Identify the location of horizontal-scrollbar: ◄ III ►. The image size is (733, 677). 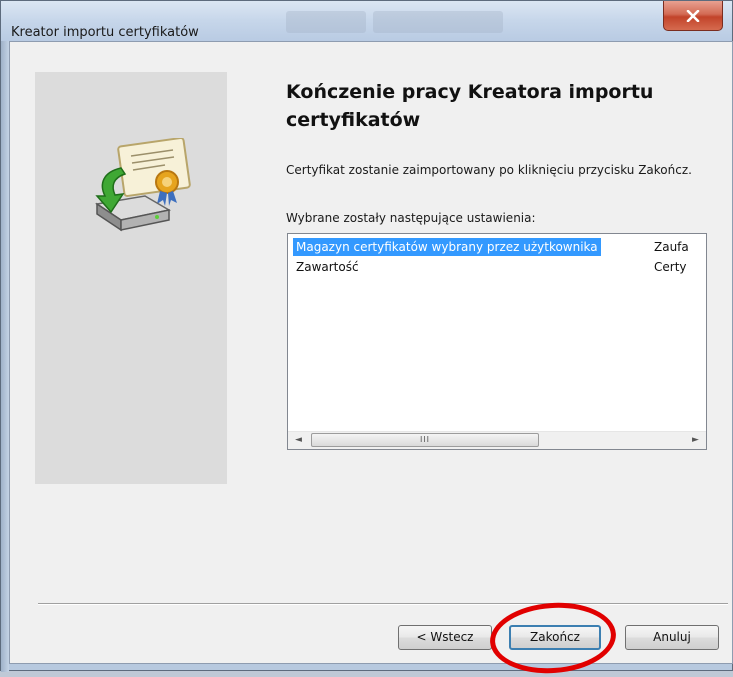
(497, 440).